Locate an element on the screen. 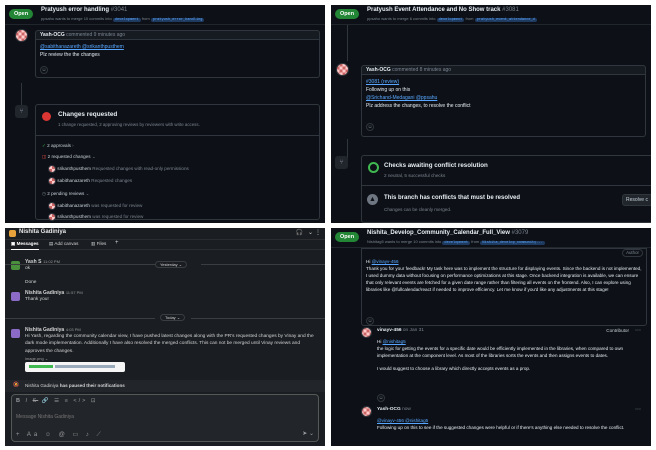 The width and height of the screenshot is (656, 450). comment-mentions: @Srichand-Medagani @ppsahu is located at coordinates (503, 98).